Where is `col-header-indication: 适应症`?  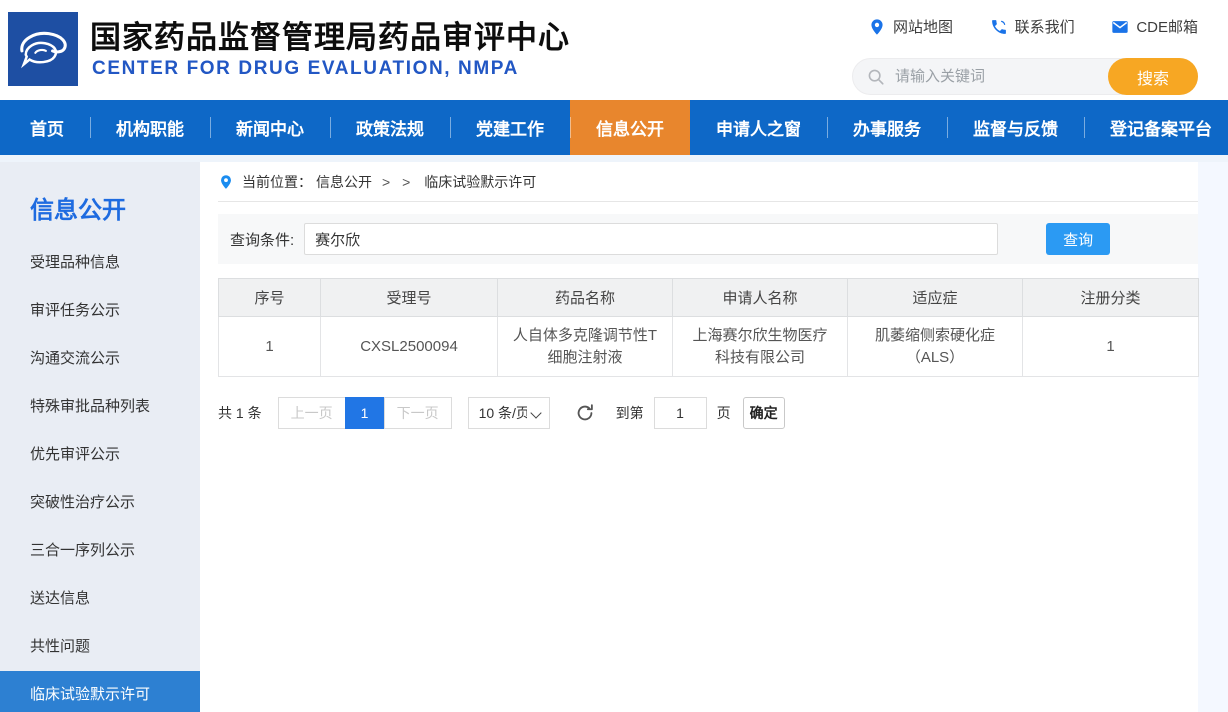 col-header-indication: 适应症 is located at coordinates (935, 297).